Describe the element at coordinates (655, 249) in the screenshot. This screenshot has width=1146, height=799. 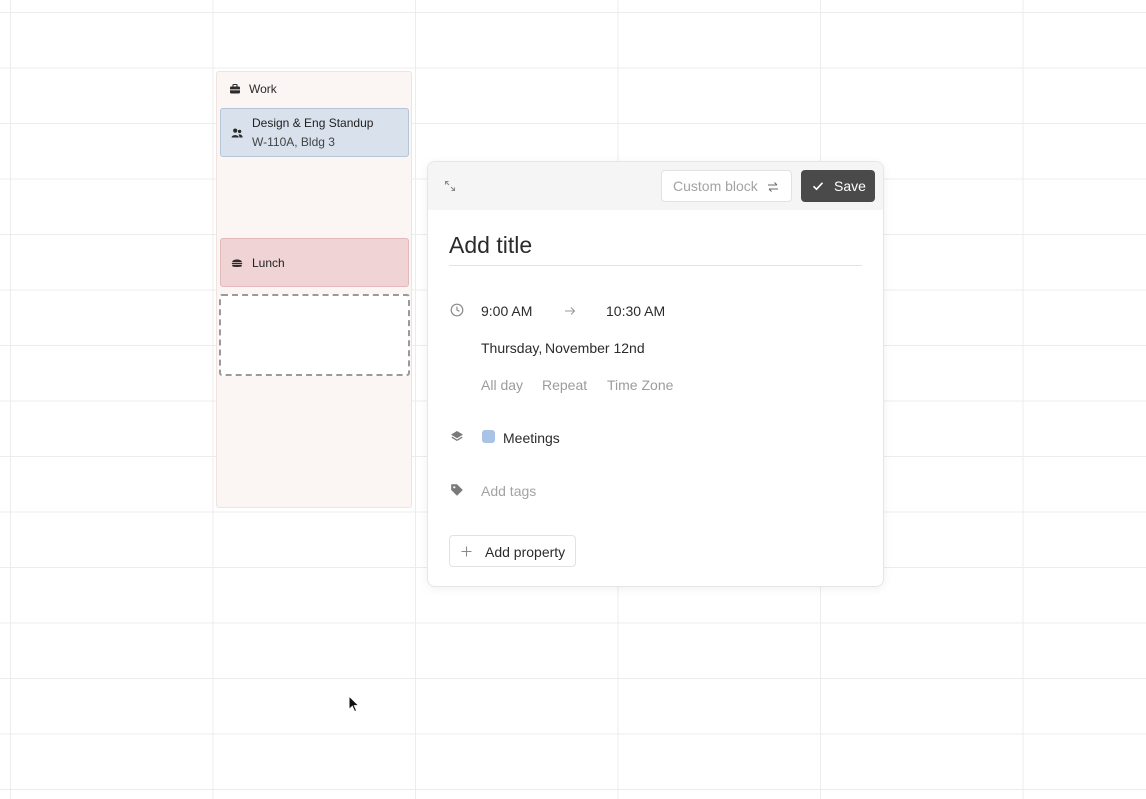
I see `title-input` at that location.